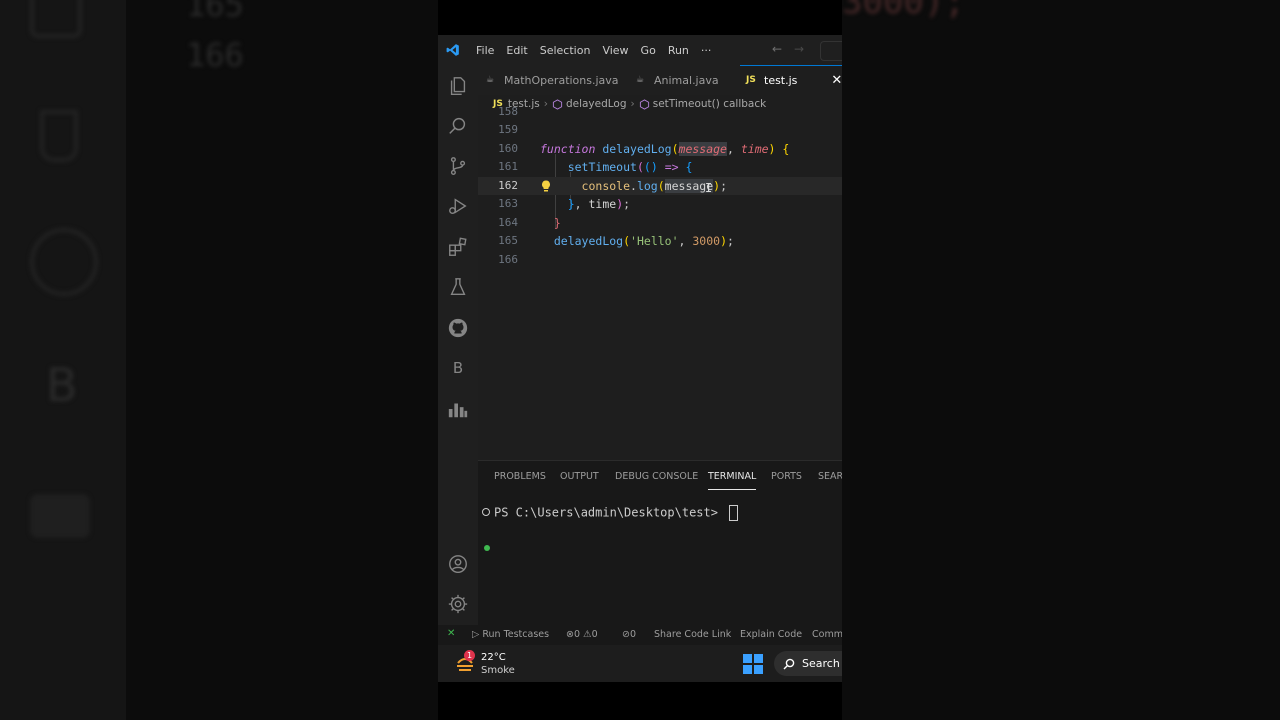  I want to click on code-line: 158, so click(660, 112).